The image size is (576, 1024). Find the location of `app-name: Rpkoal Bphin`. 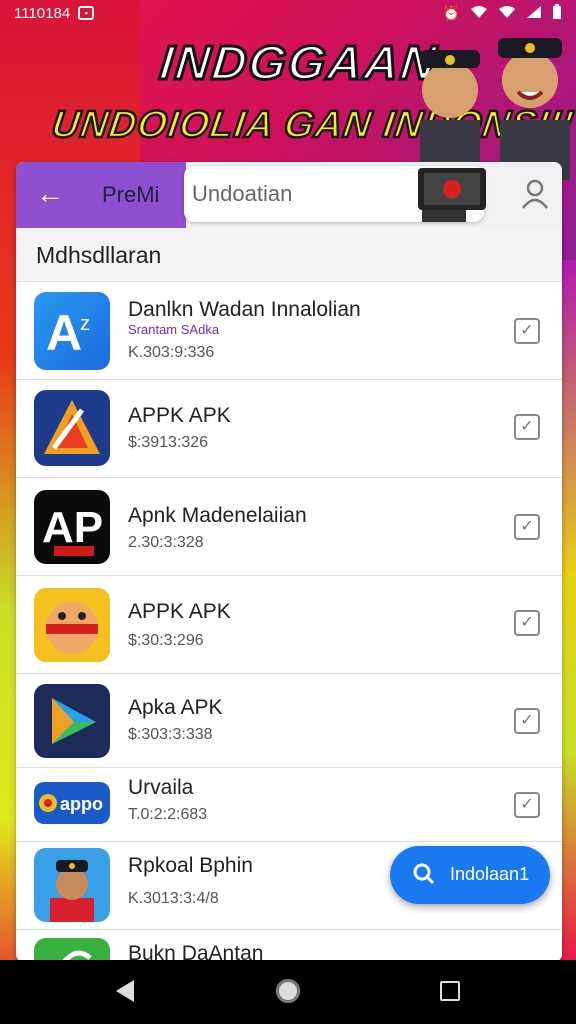

app-name: Rpkoal Bphin is located at coordinates (190, 865).